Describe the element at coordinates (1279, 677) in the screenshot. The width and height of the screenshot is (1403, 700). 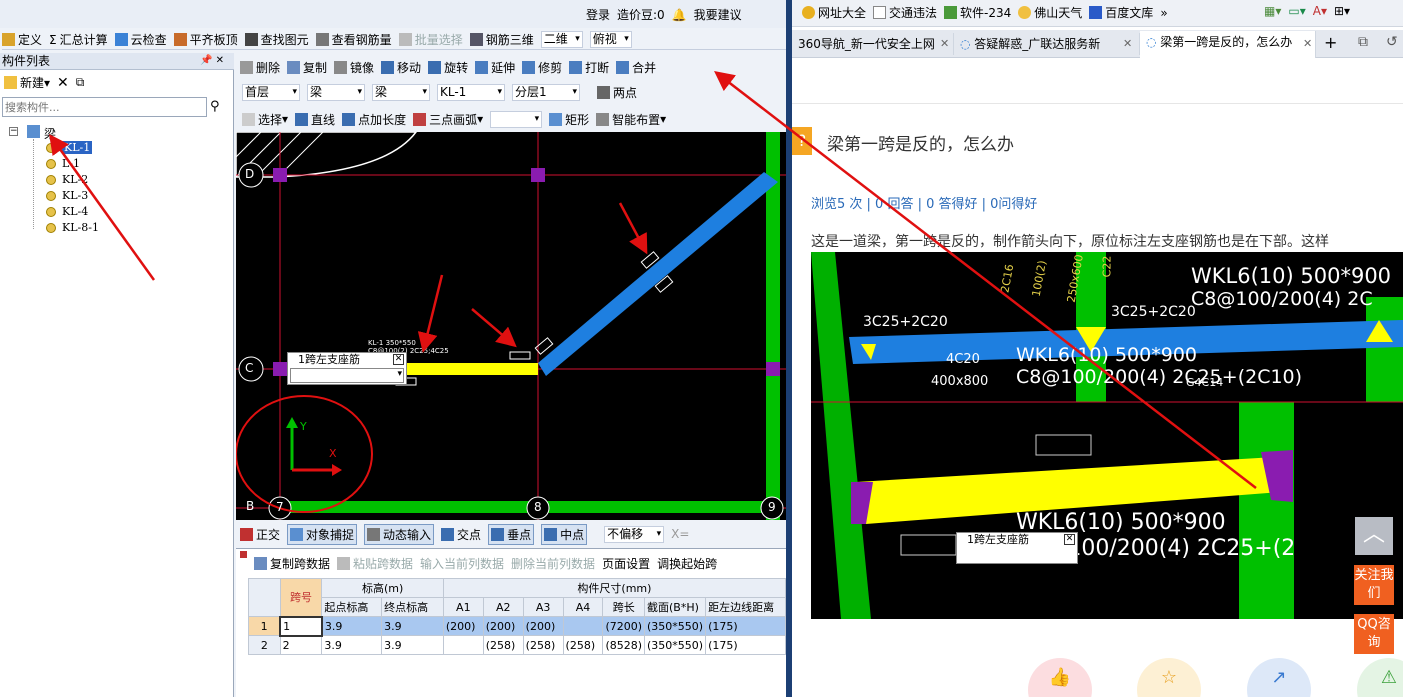
I see `share-icon: ↗` at that location.